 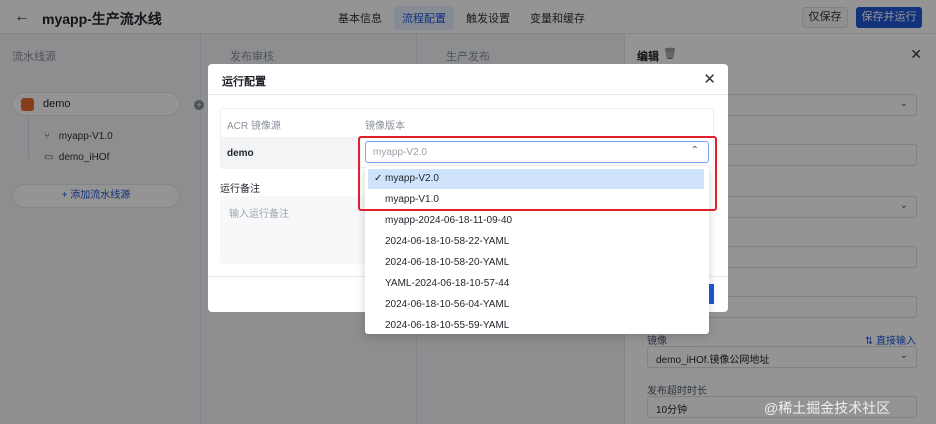 I want to click on option-label: myapp-2024-06-18-11-09-40, so click(x=449, y=220).